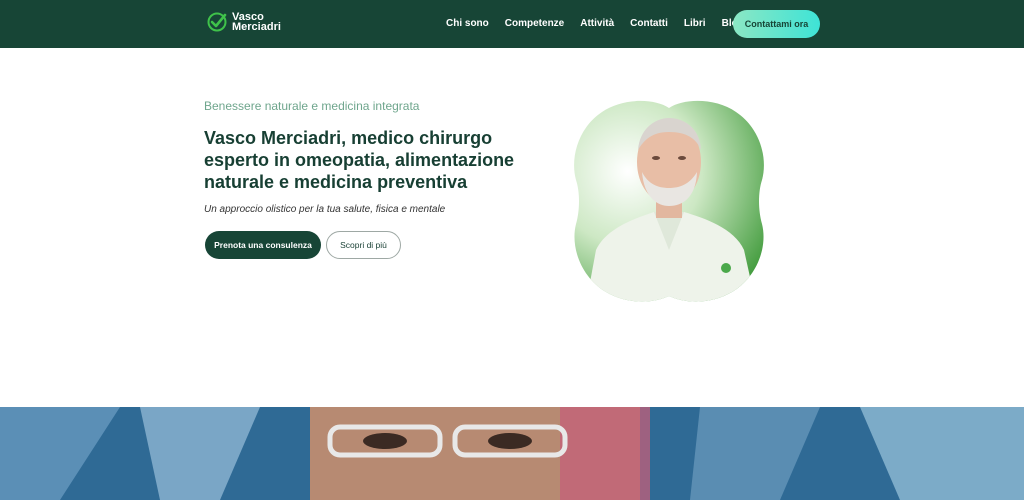 The image size is (1024, 500). I want to click on nav-libri: Libri, so click(695, 23).